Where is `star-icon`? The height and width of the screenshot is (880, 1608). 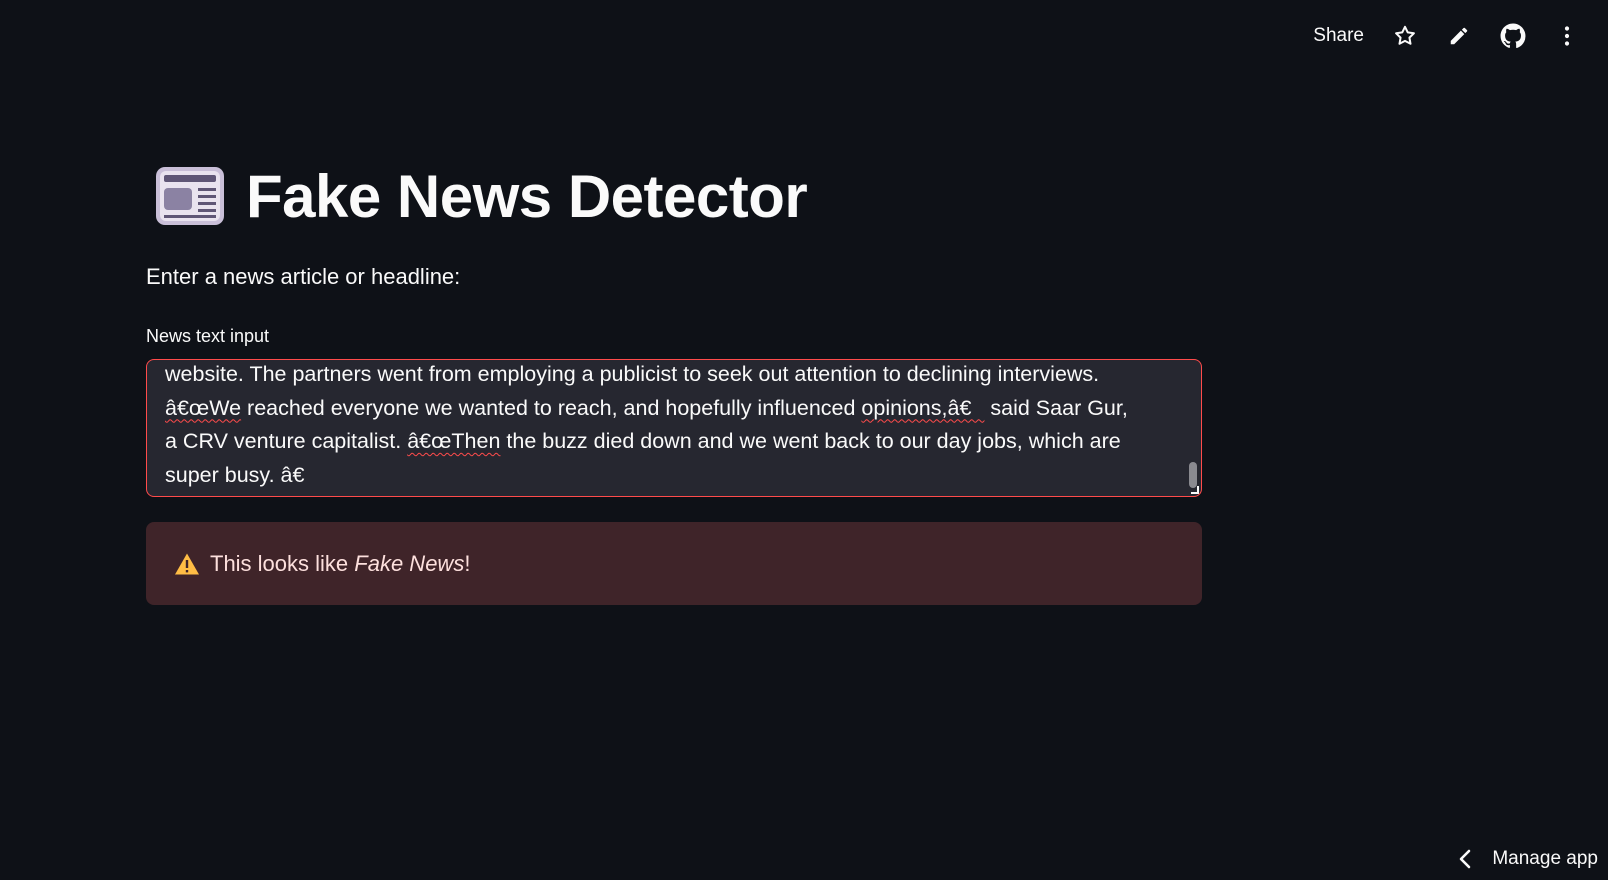 star-icon is located at coordinates (1405, 35).